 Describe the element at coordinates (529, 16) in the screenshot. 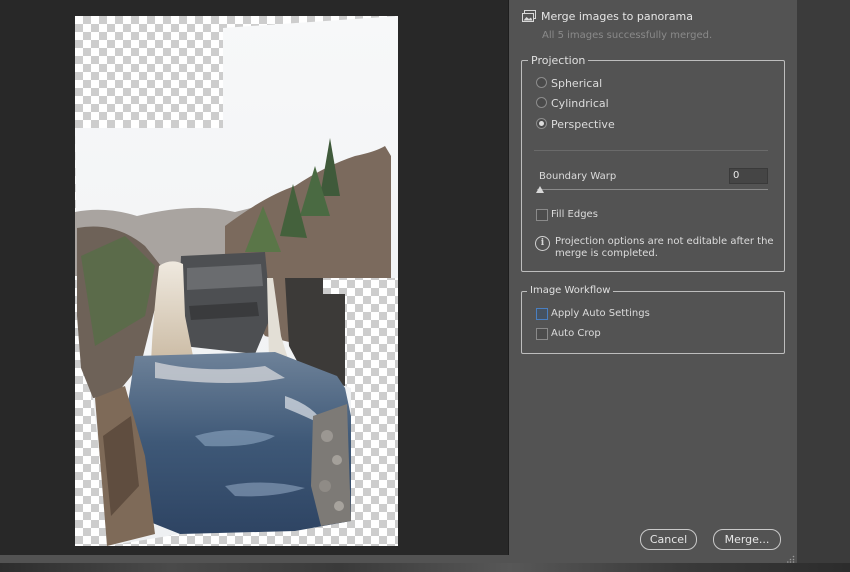

I see `panorama-image-icon` at that location.